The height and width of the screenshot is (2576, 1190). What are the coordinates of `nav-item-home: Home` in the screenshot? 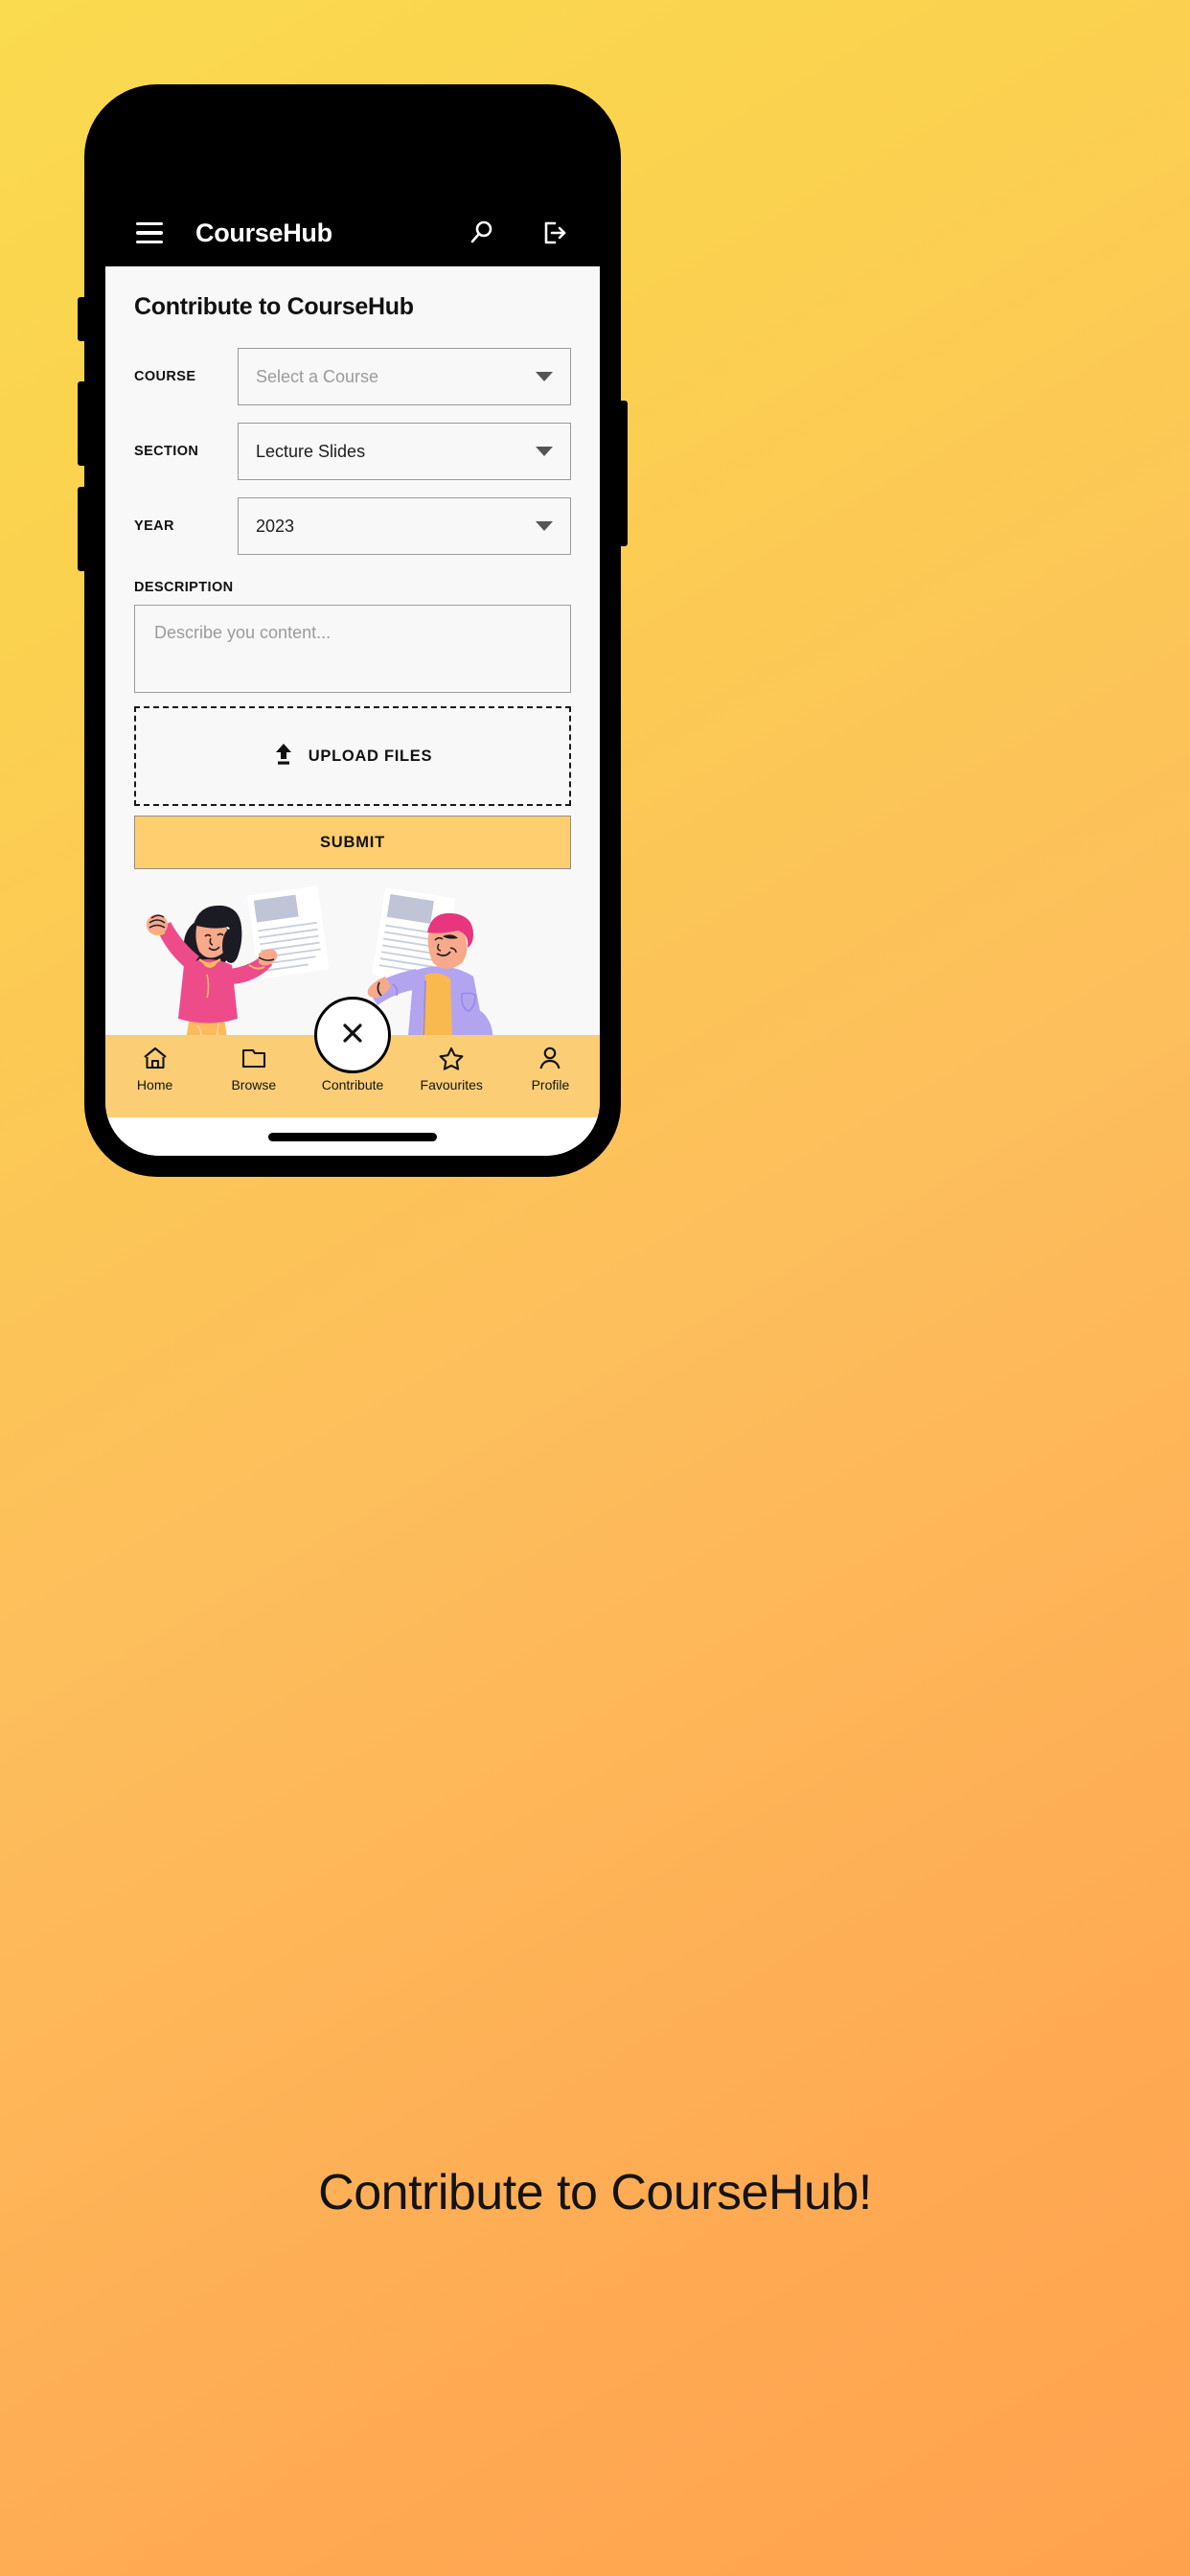 It's located at (155, 1063).